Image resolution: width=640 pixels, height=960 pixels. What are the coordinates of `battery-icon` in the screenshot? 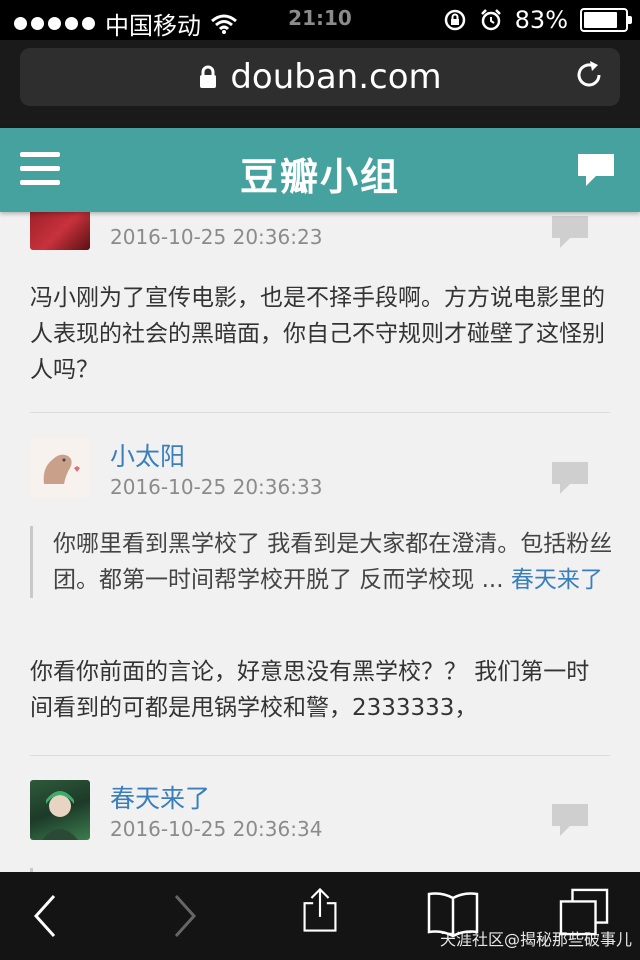 It's located at (606, 20).